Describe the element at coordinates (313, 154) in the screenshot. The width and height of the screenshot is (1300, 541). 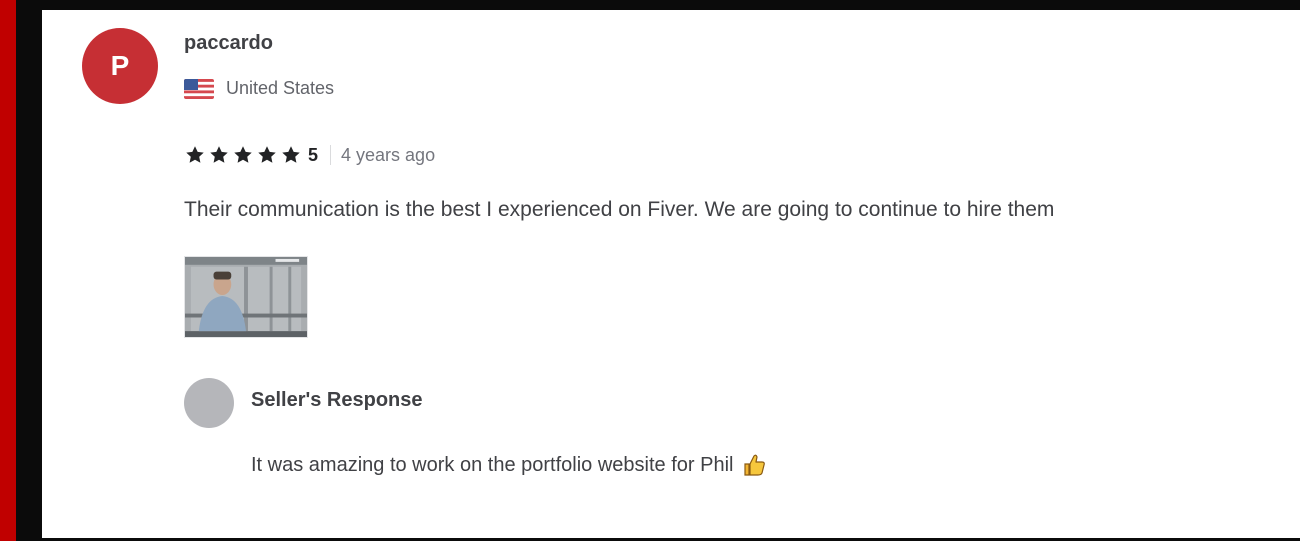
I see `rating-value: 5` at that location.